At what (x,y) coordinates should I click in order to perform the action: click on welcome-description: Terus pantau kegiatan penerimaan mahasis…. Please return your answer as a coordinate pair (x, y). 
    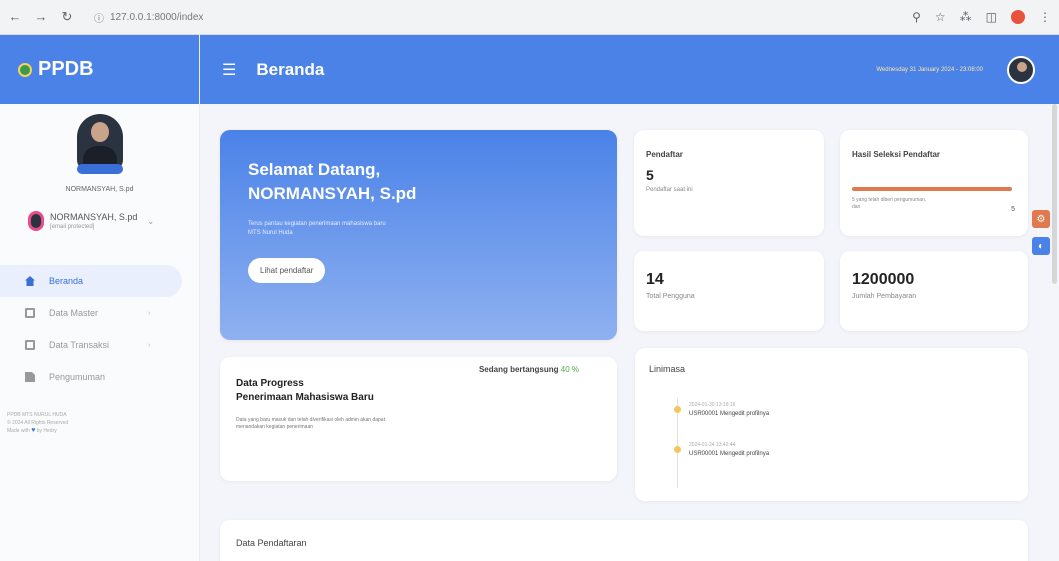
    Looking at the image, I should click on (317, 228).